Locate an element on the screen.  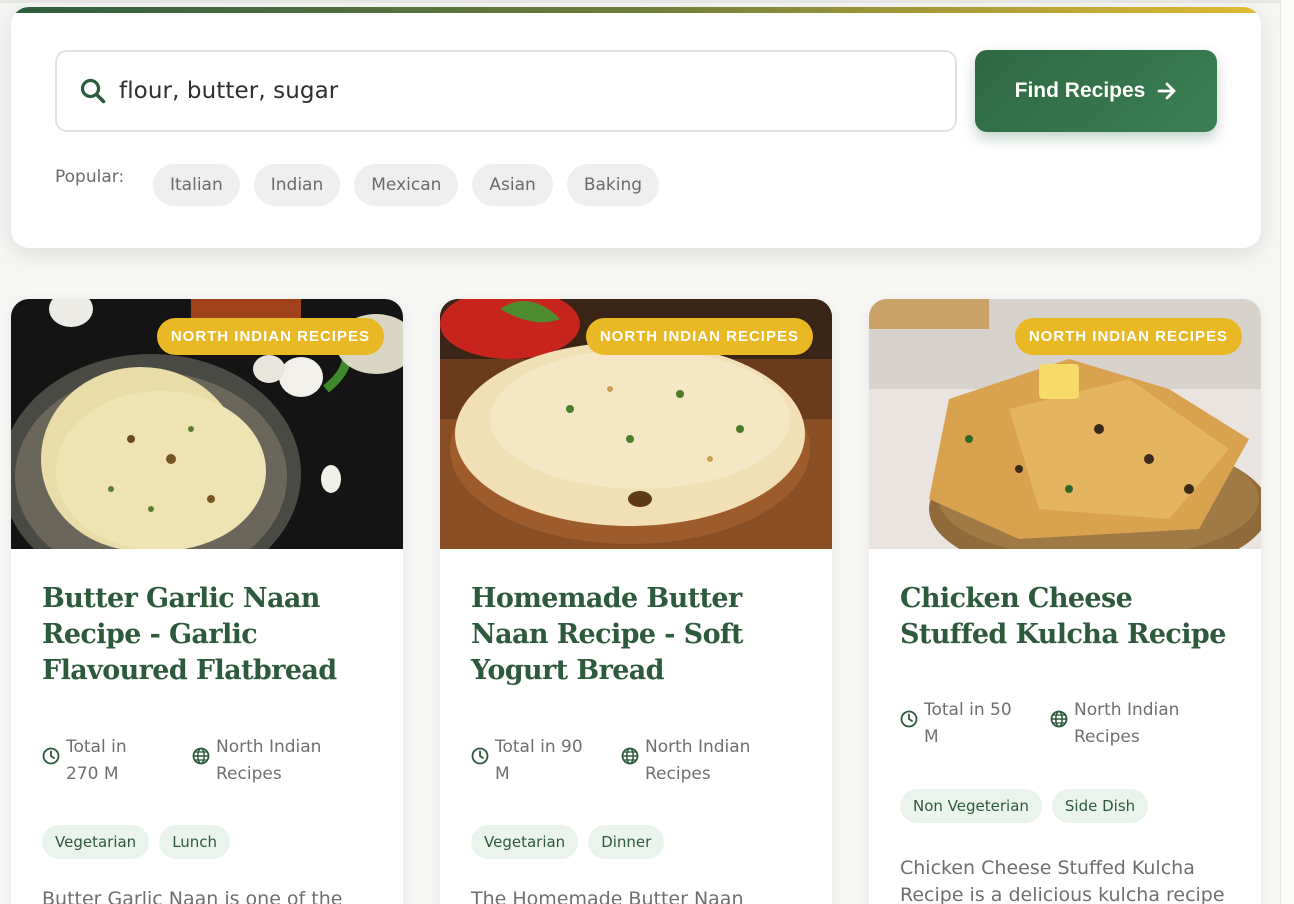
tag-lunch: Lunch is located at coordinates (195, 842).